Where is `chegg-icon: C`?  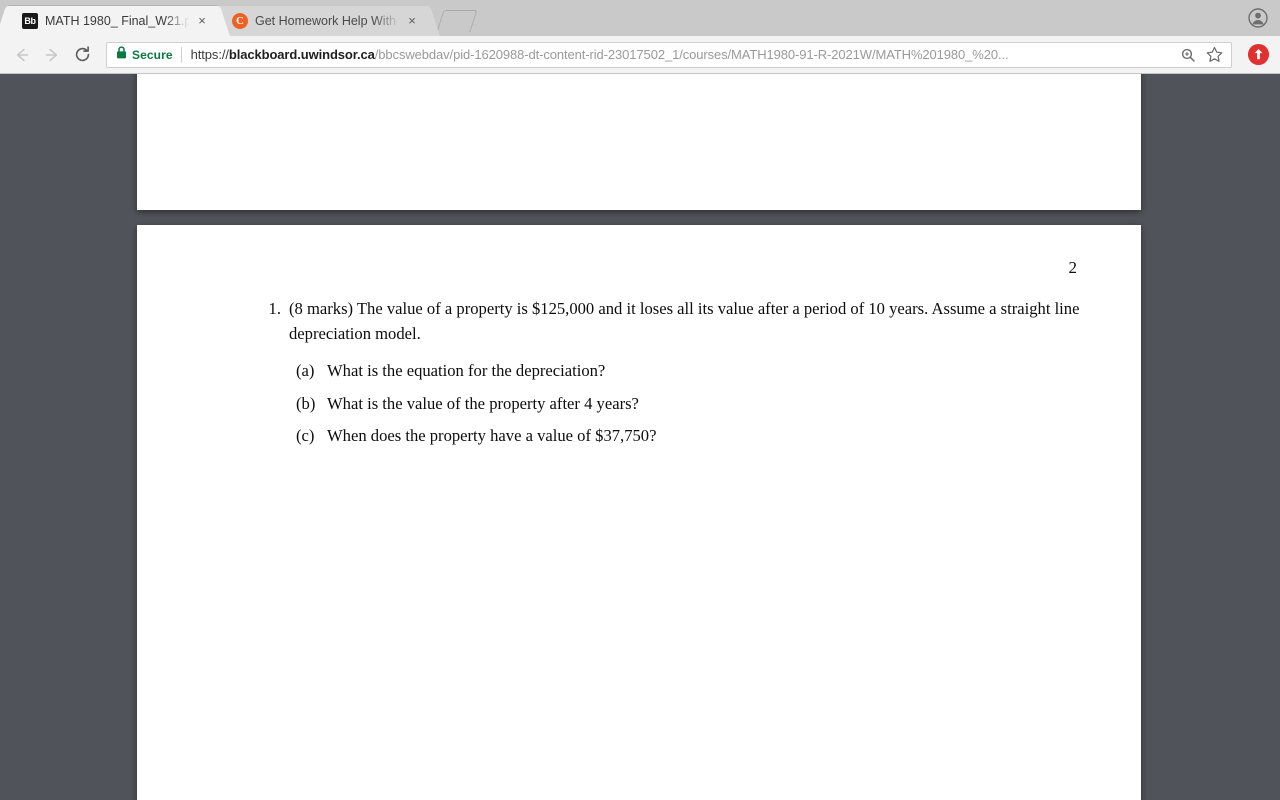 chegg-icon: C is located at coordinates (240, 21).